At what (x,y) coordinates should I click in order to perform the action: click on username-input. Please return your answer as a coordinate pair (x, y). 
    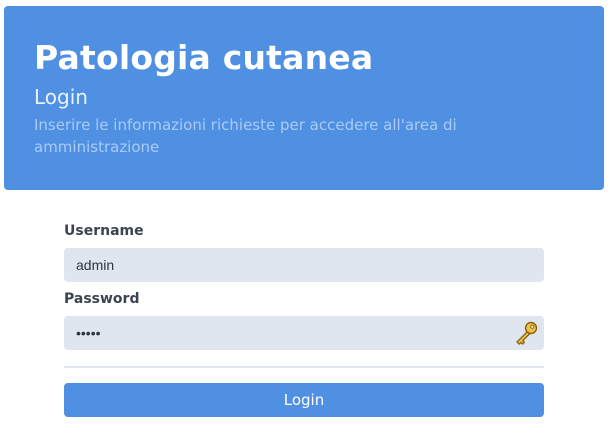
    Looking at the image, I should click on (304, 265).